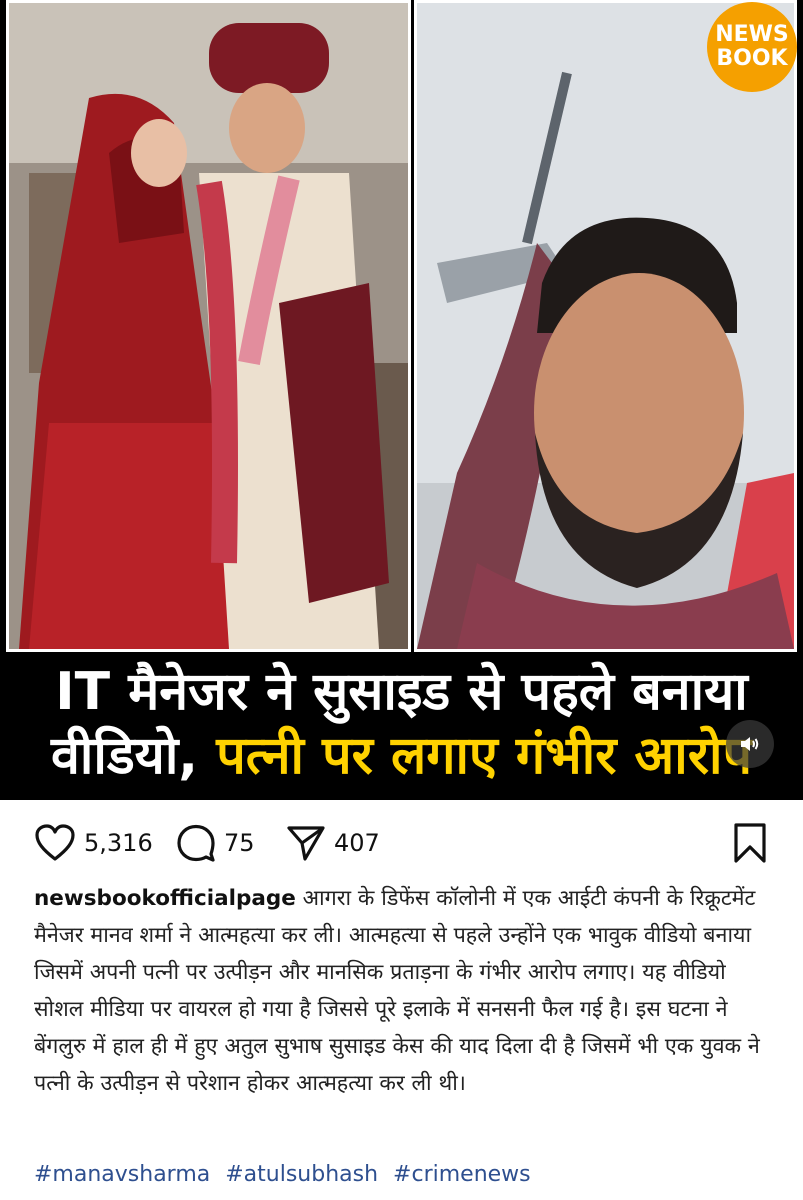 The height and width of the screenshot is (1200, 803). Describe the element at coordinates (401, 692) in the screenshot. I see `headline-line-1: IT मैनेजर ने सुसाइड से पहले बनाया` at that location.